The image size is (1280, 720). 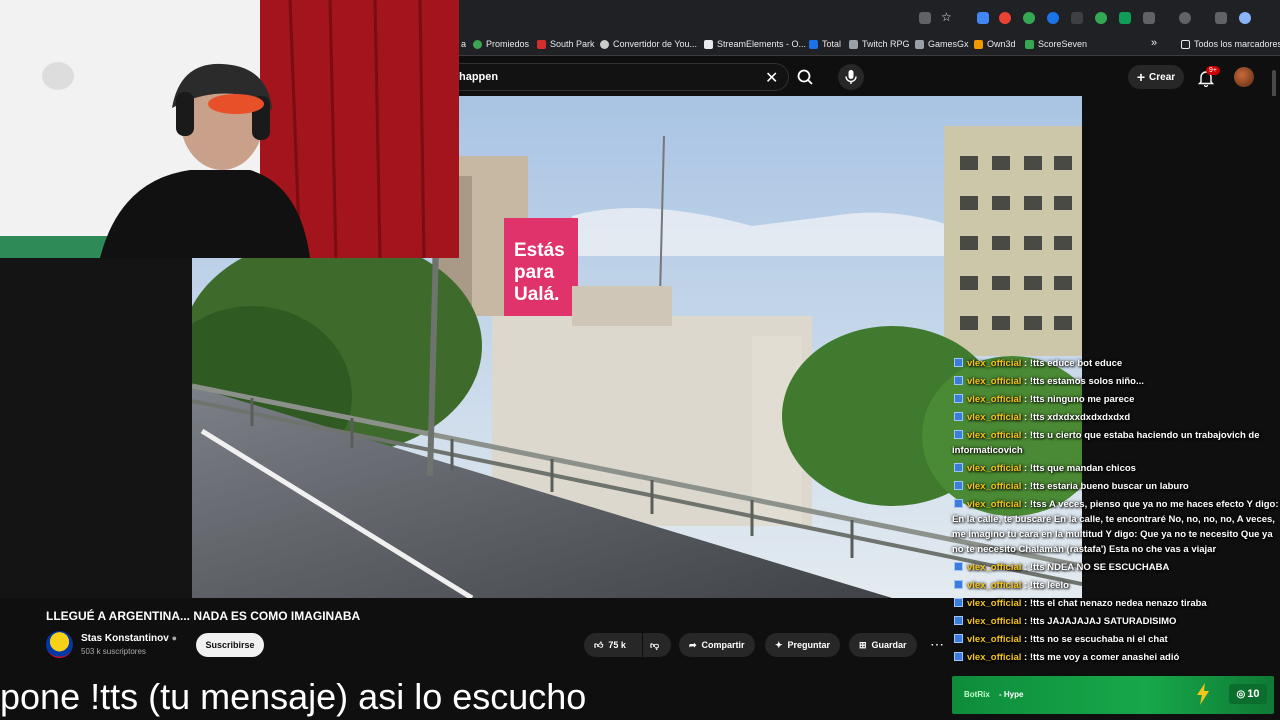 I want to click on bookmark-south-park: South Park, so click(x=566, y=44).